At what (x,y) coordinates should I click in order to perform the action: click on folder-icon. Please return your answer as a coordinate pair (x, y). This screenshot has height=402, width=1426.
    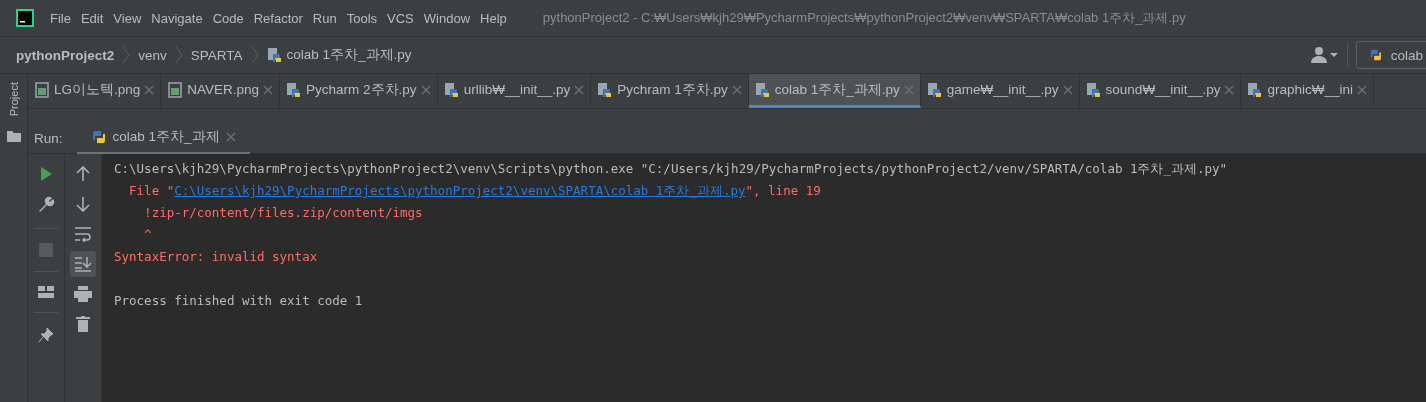
    Looking at the image, I should click on (13, 136).